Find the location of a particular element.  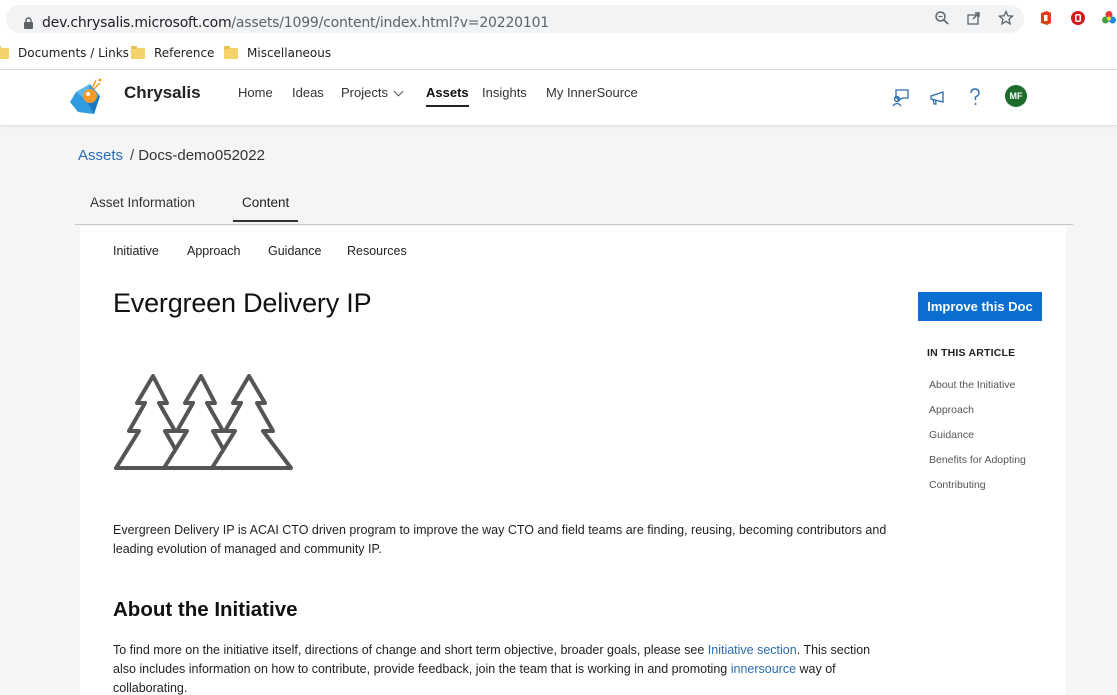

chrysalis-logo-icon is located at coordinates (87, 97).